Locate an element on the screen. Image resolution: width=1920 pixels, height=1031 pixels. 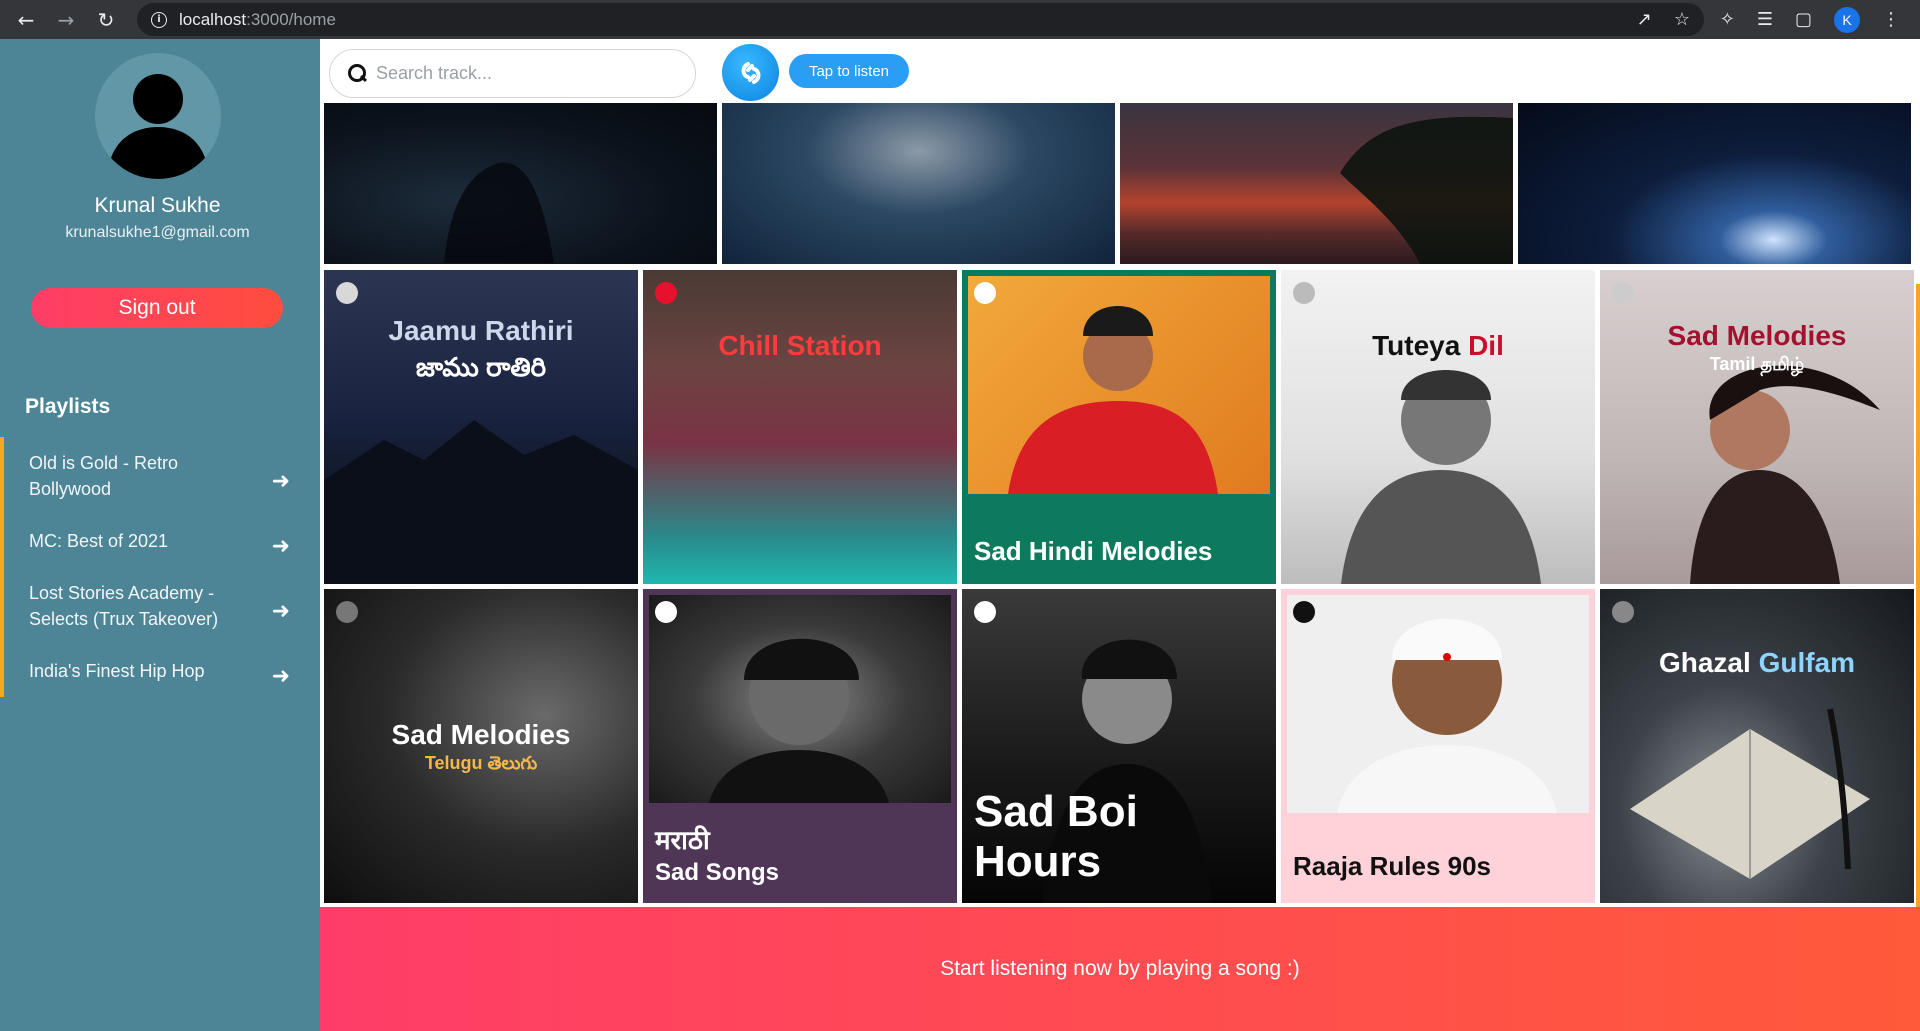
search-box is located at coordinates (512, 73).